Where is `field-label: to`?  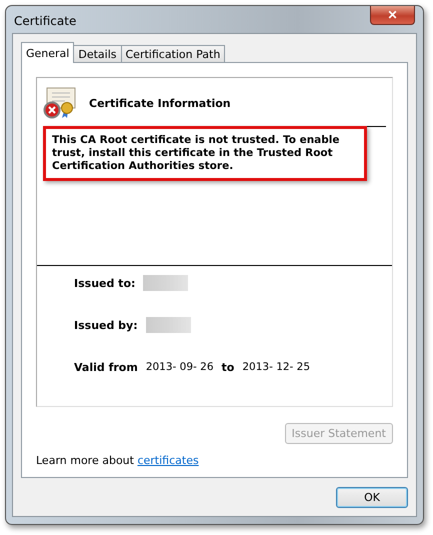 field-label: to is located at coordinates (228, 367).